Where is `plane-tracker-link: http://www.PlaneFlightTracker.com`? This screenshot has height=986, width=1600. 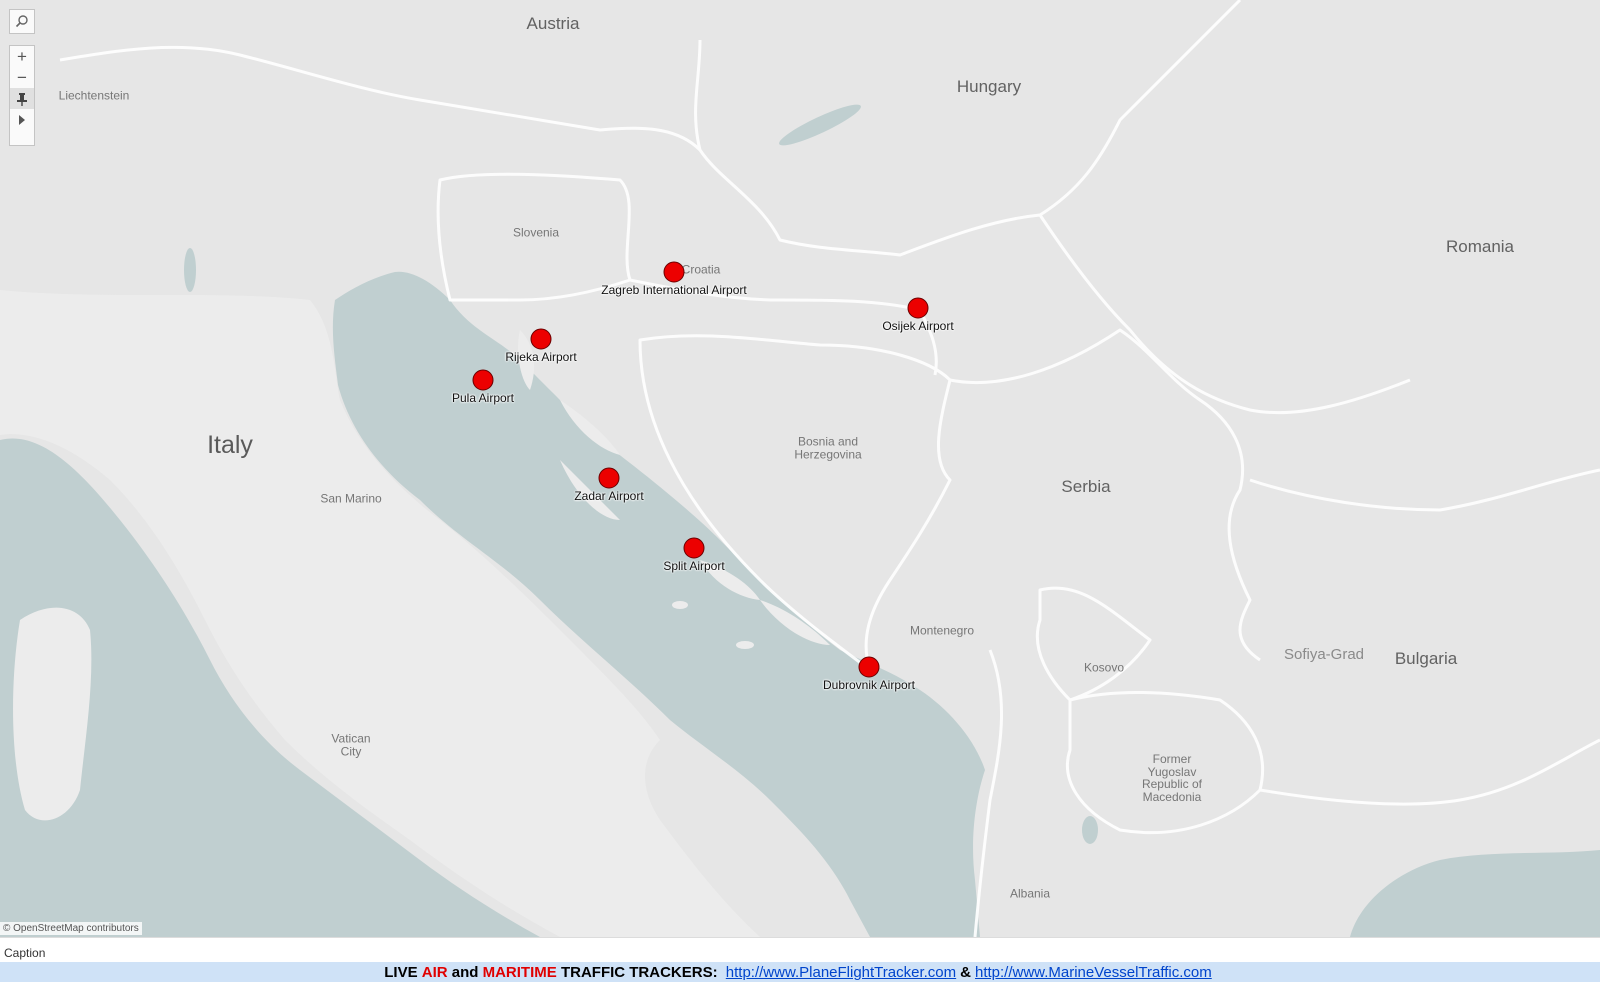 plane-tracker-link: http://www.PlaneFlightTracker.com is located at coordinates (841, 972).